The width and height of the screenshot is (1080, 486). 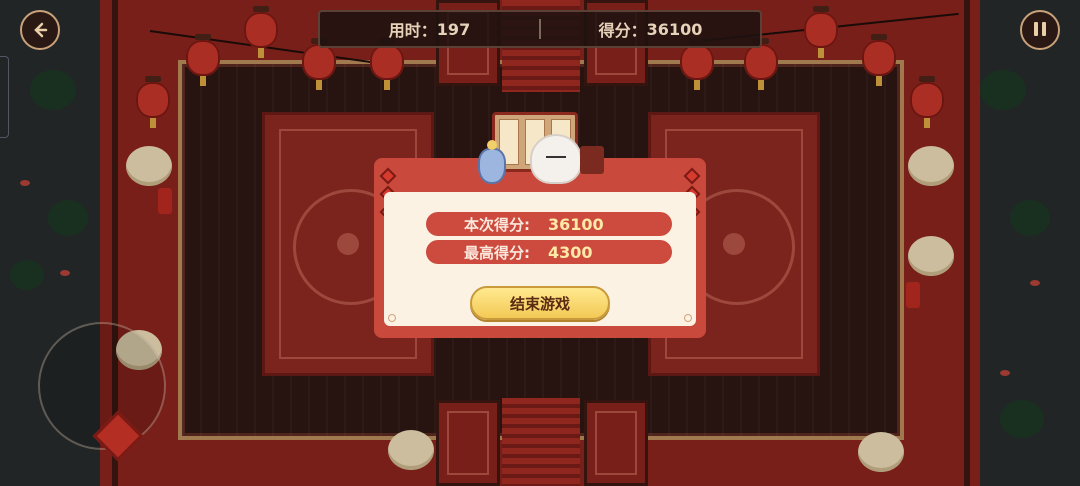 I want to click on back-arrow-icon, so click(x=41, y=30).